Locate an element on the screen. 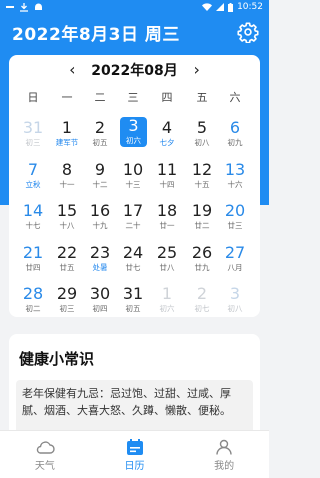 The image size is (320, 478). day-number: 13 is located at coordinates (235, 169).